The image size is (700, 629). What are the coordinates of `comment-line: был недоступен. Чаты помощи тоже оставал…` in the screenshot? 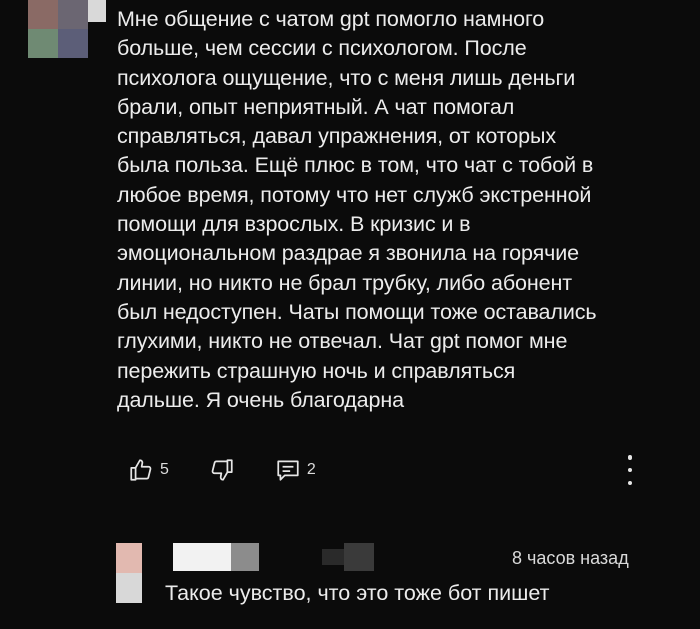 It's located at (357, 311).